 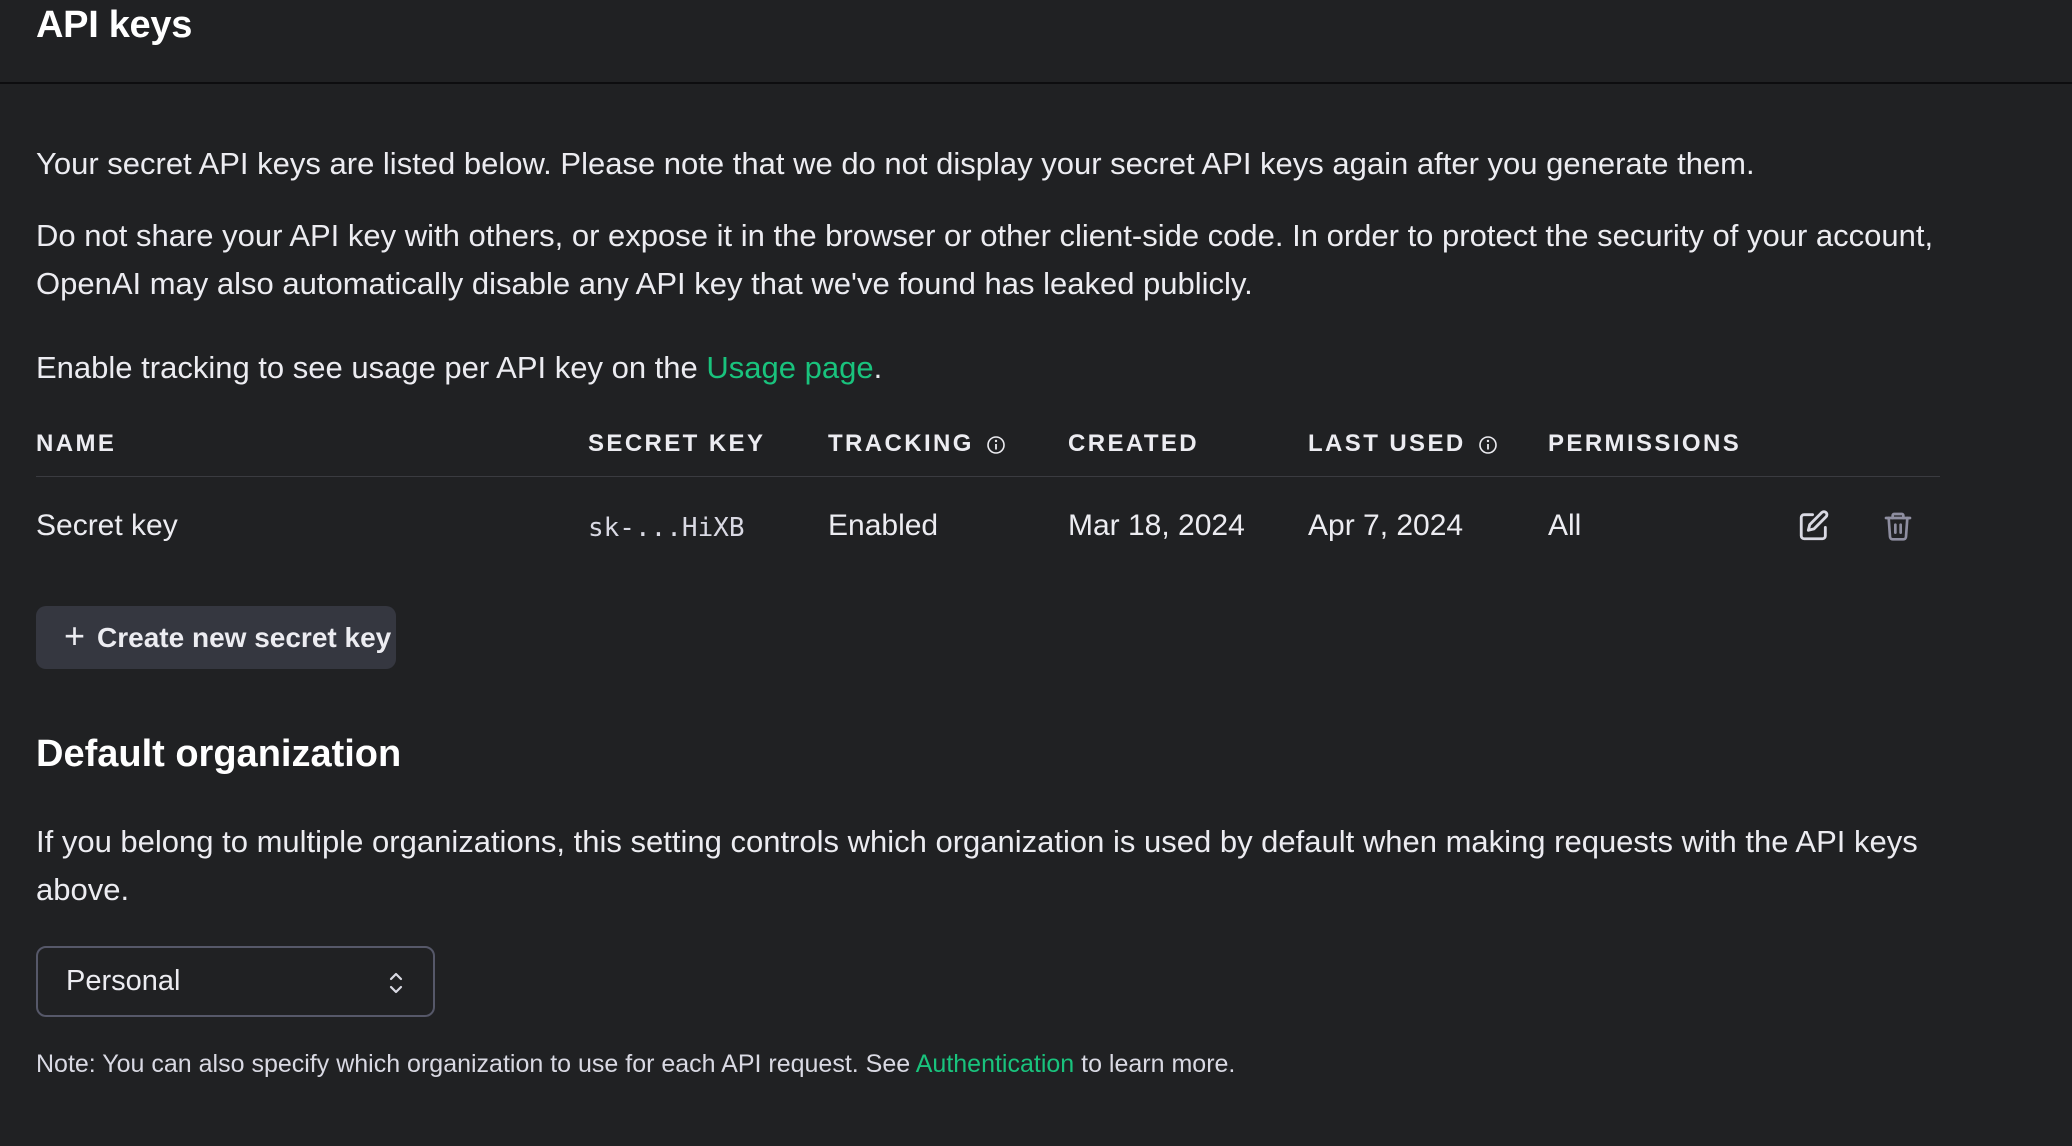 I want to click on section-title: Default organization, so click(x=219, y=754).